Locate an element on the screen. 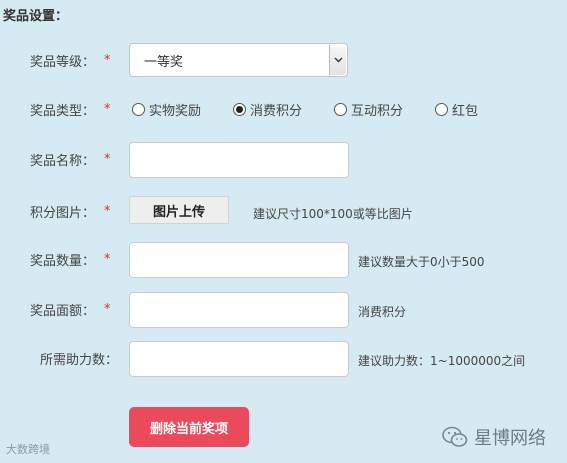  radio-option-interactive-points: 互动积分 is located at coordinates (368, 109).